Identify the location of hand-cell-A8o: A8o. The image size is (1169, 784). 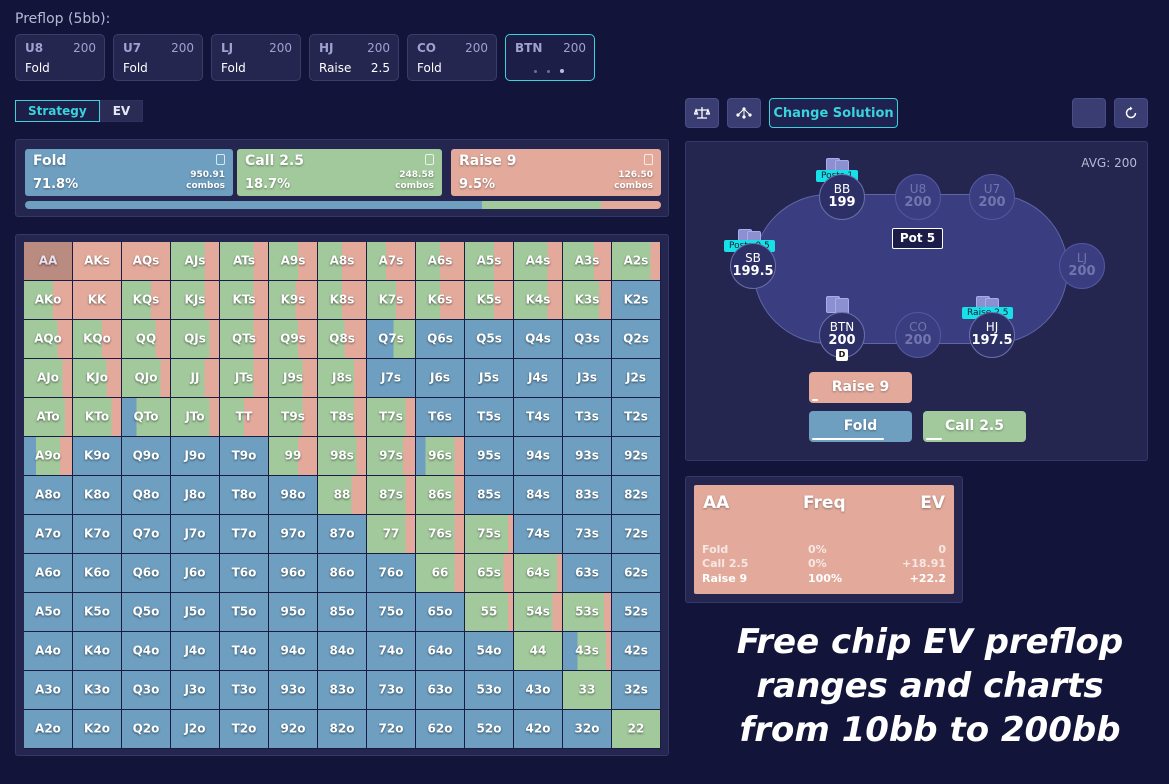
(48, 495).